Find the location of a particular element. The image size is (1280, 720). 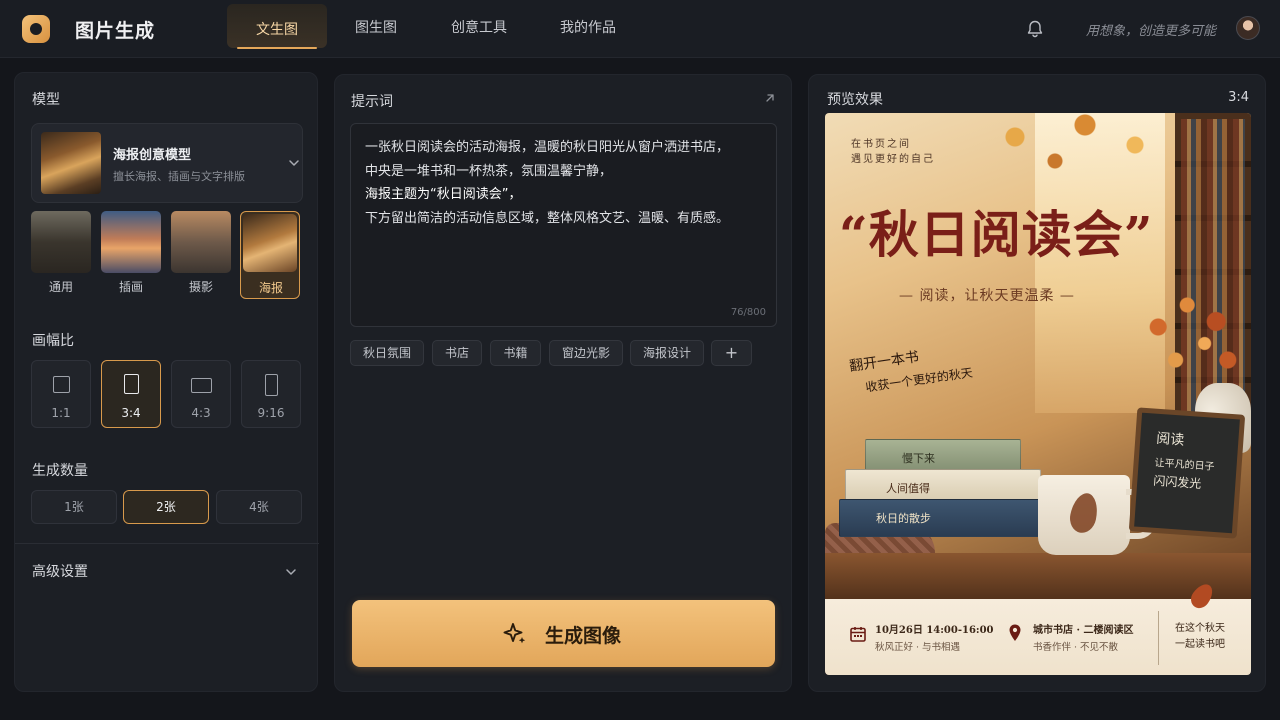

tab-my-works: 我的作品 is located at coordinates (588, 24).